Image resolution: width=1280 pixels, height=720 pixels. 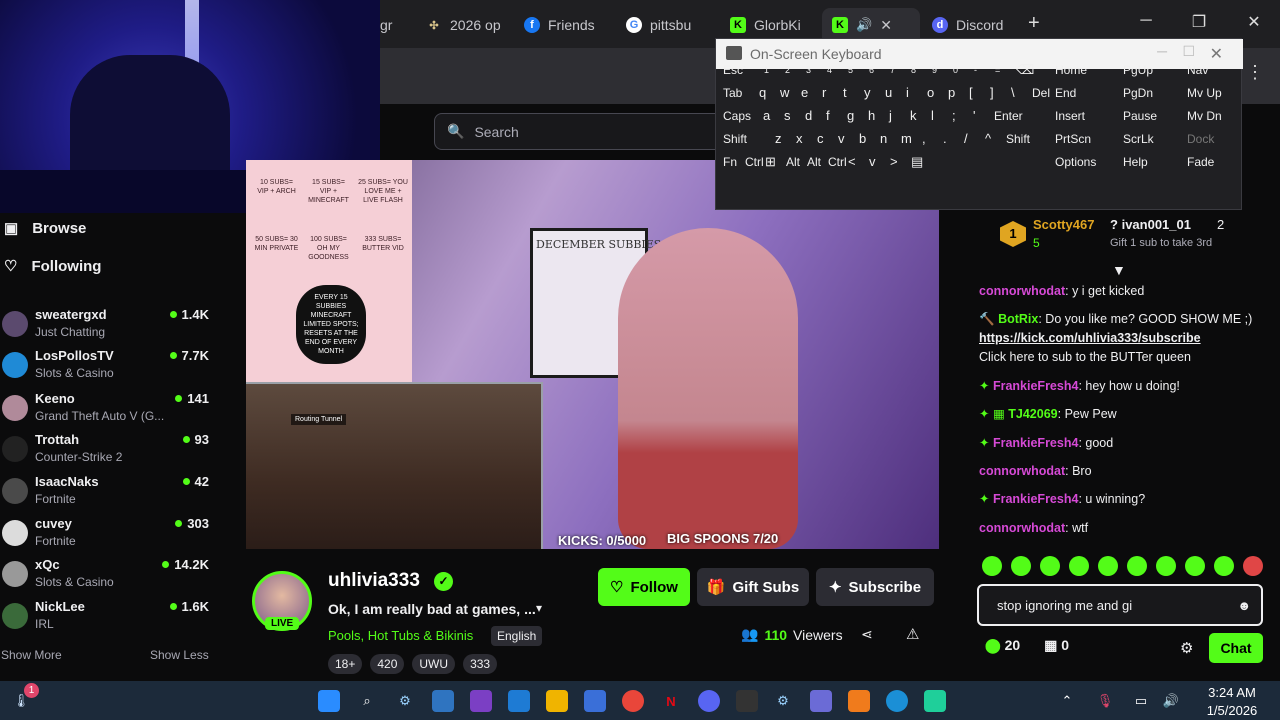 What do you see at coordinates (927, 138) in the screenshot?
I see `osk-key: ,` at bounding box center [927, 138].